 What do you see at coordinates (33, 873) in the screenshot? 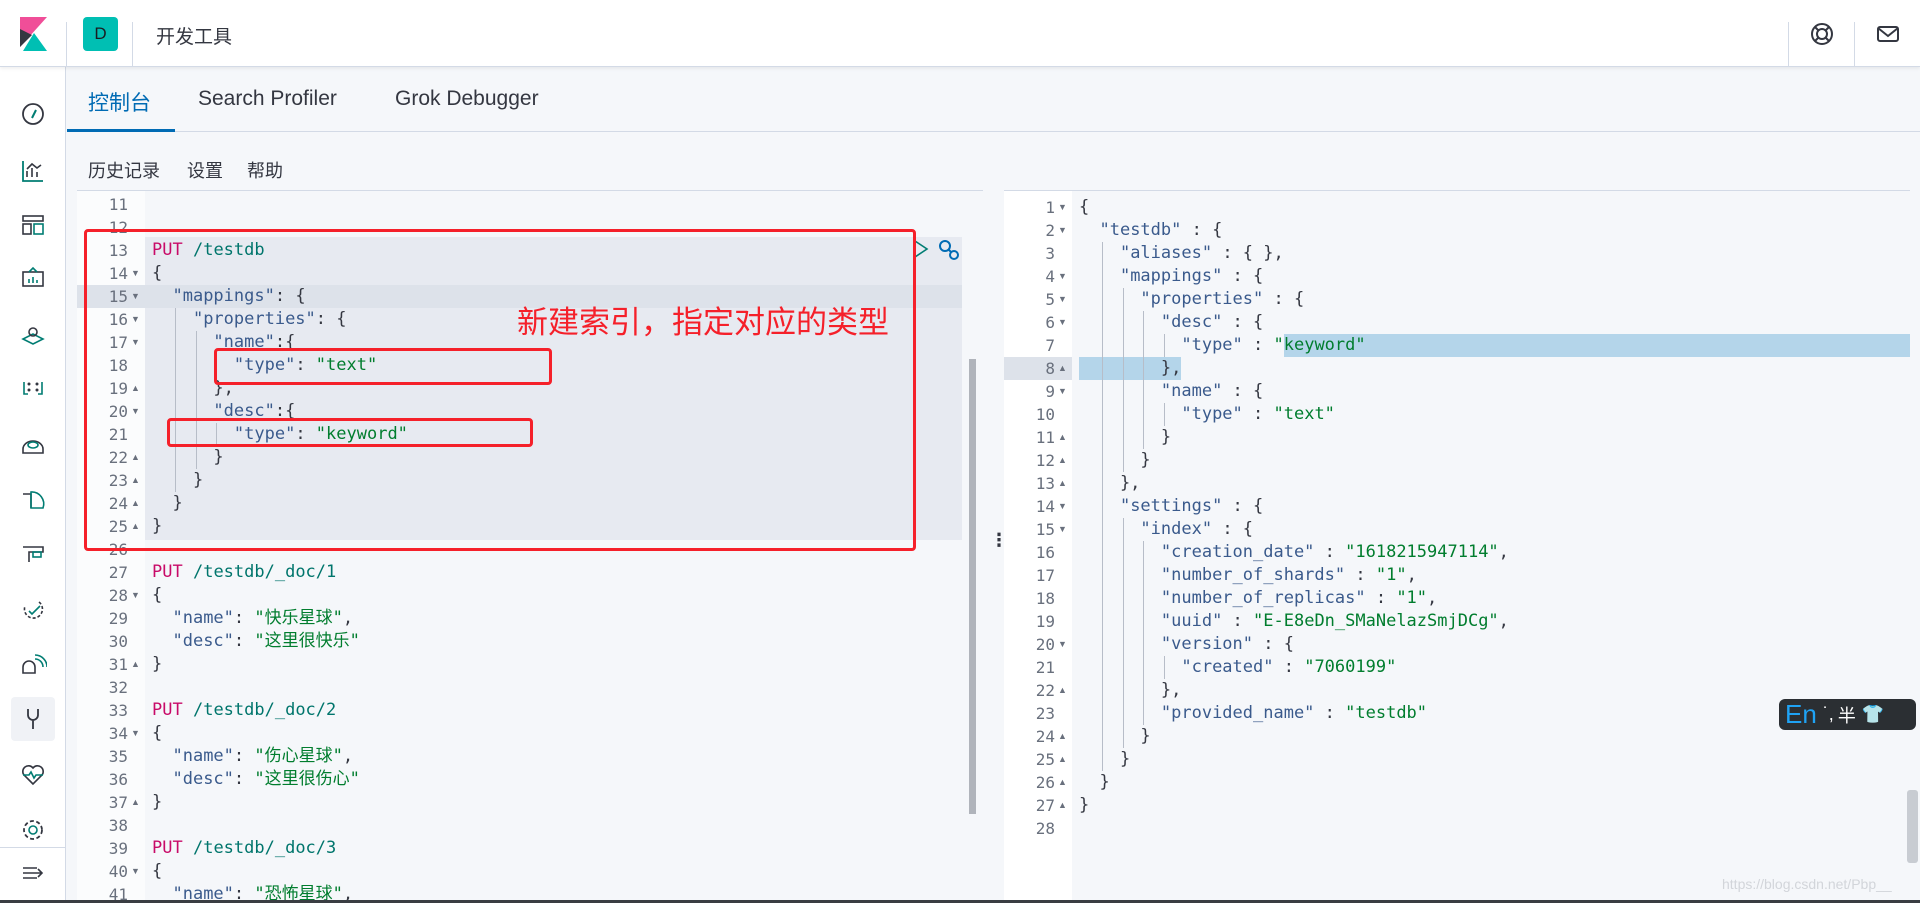
I see `collapse-menu-icon` at bounding box center [33, 873].